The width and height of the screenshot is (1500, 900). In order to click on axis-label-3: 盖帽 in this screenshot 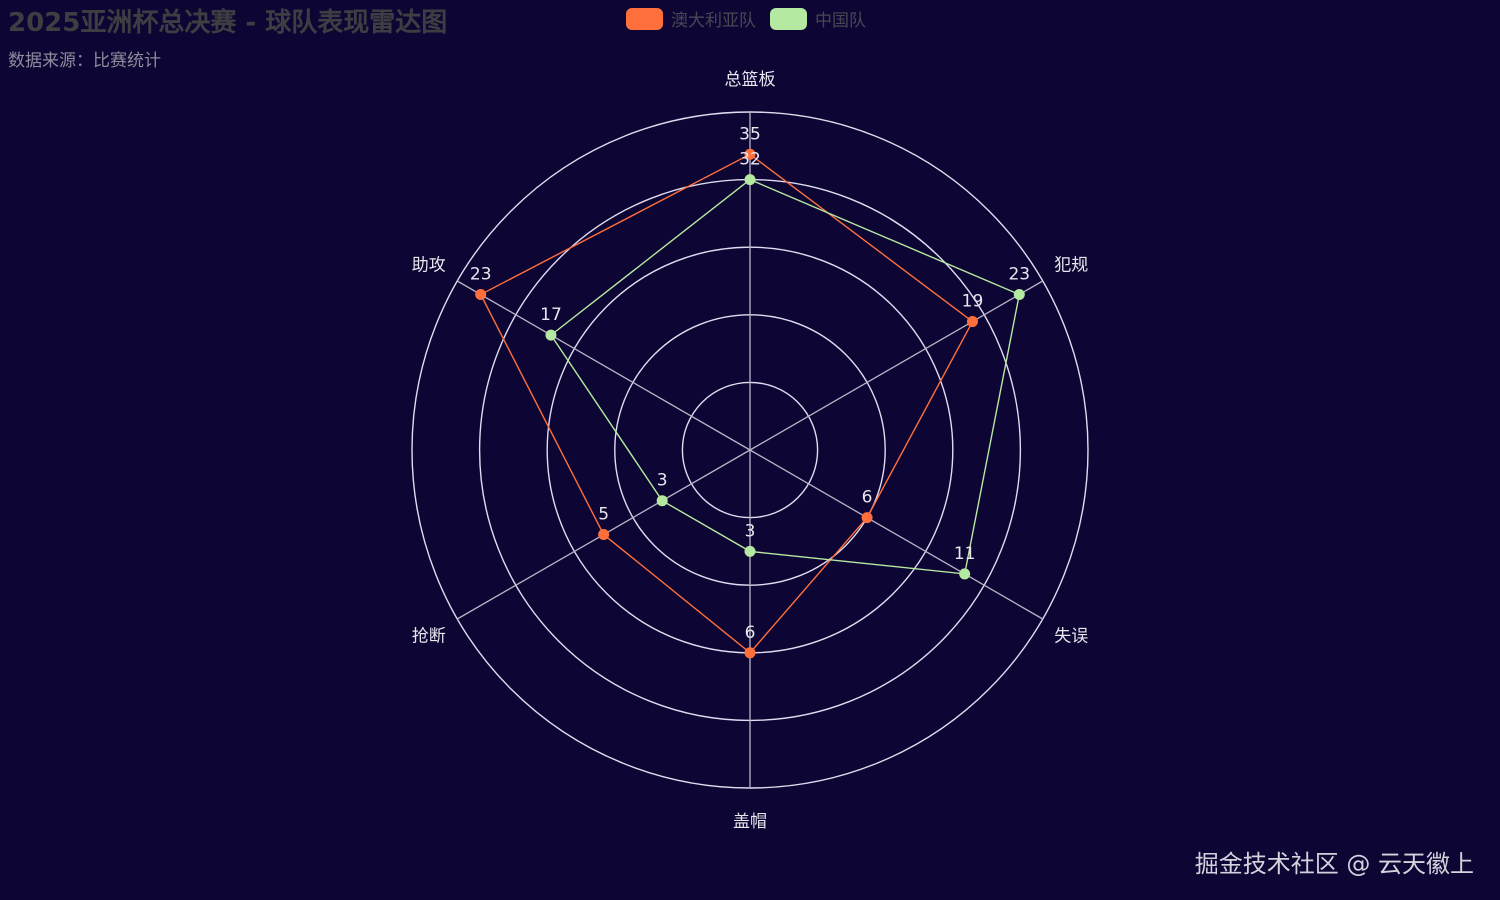, I will do `click(750, 822)`.